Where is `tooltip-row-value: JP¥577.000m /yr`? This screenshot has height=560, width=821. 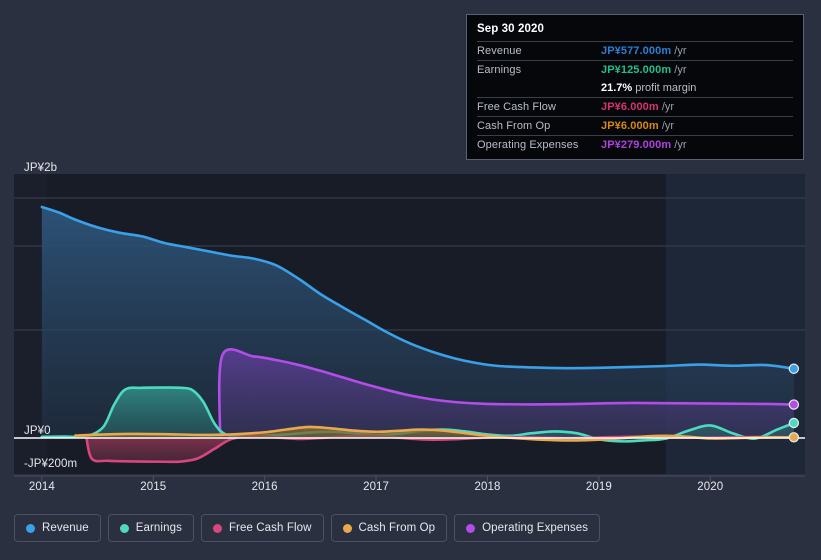
tooltip-row-value: JP¥577.000m /yr is located at coordinates (697, 51).